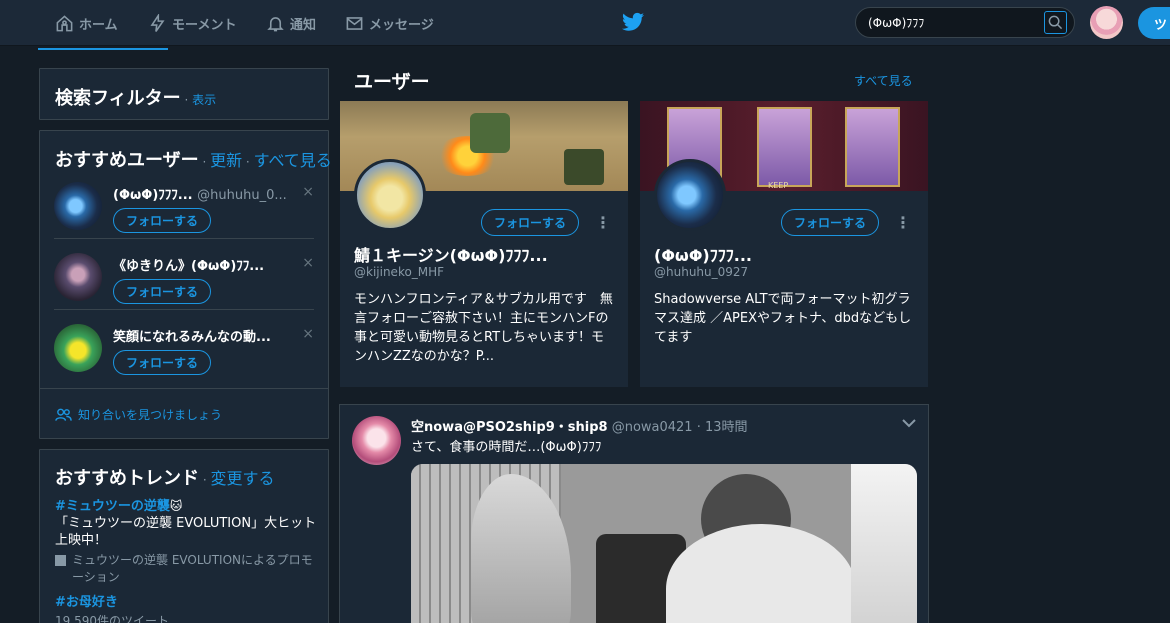  I want to click on home-icon, so click(64, 22).